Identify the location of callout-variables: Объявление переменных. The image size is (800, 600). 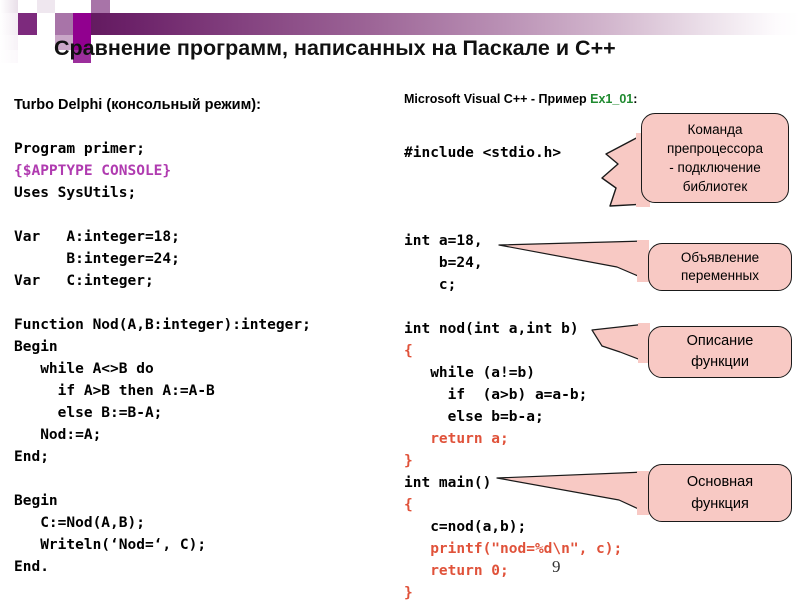
(720, 267).